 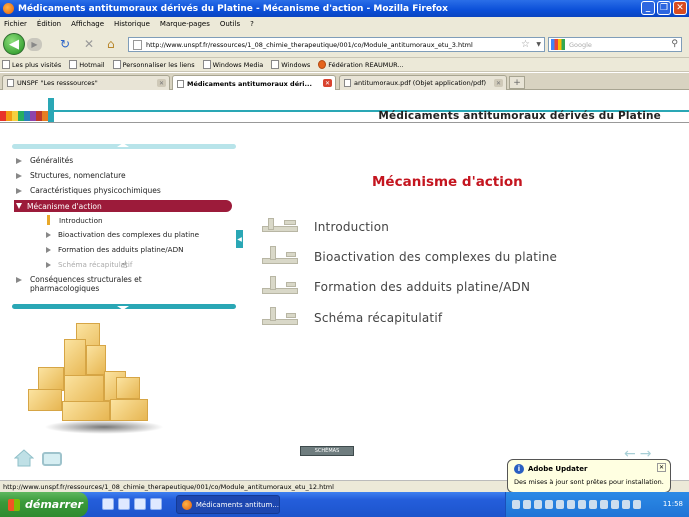 I want to click on forward-button: ▶, so click(x=34, y=44).